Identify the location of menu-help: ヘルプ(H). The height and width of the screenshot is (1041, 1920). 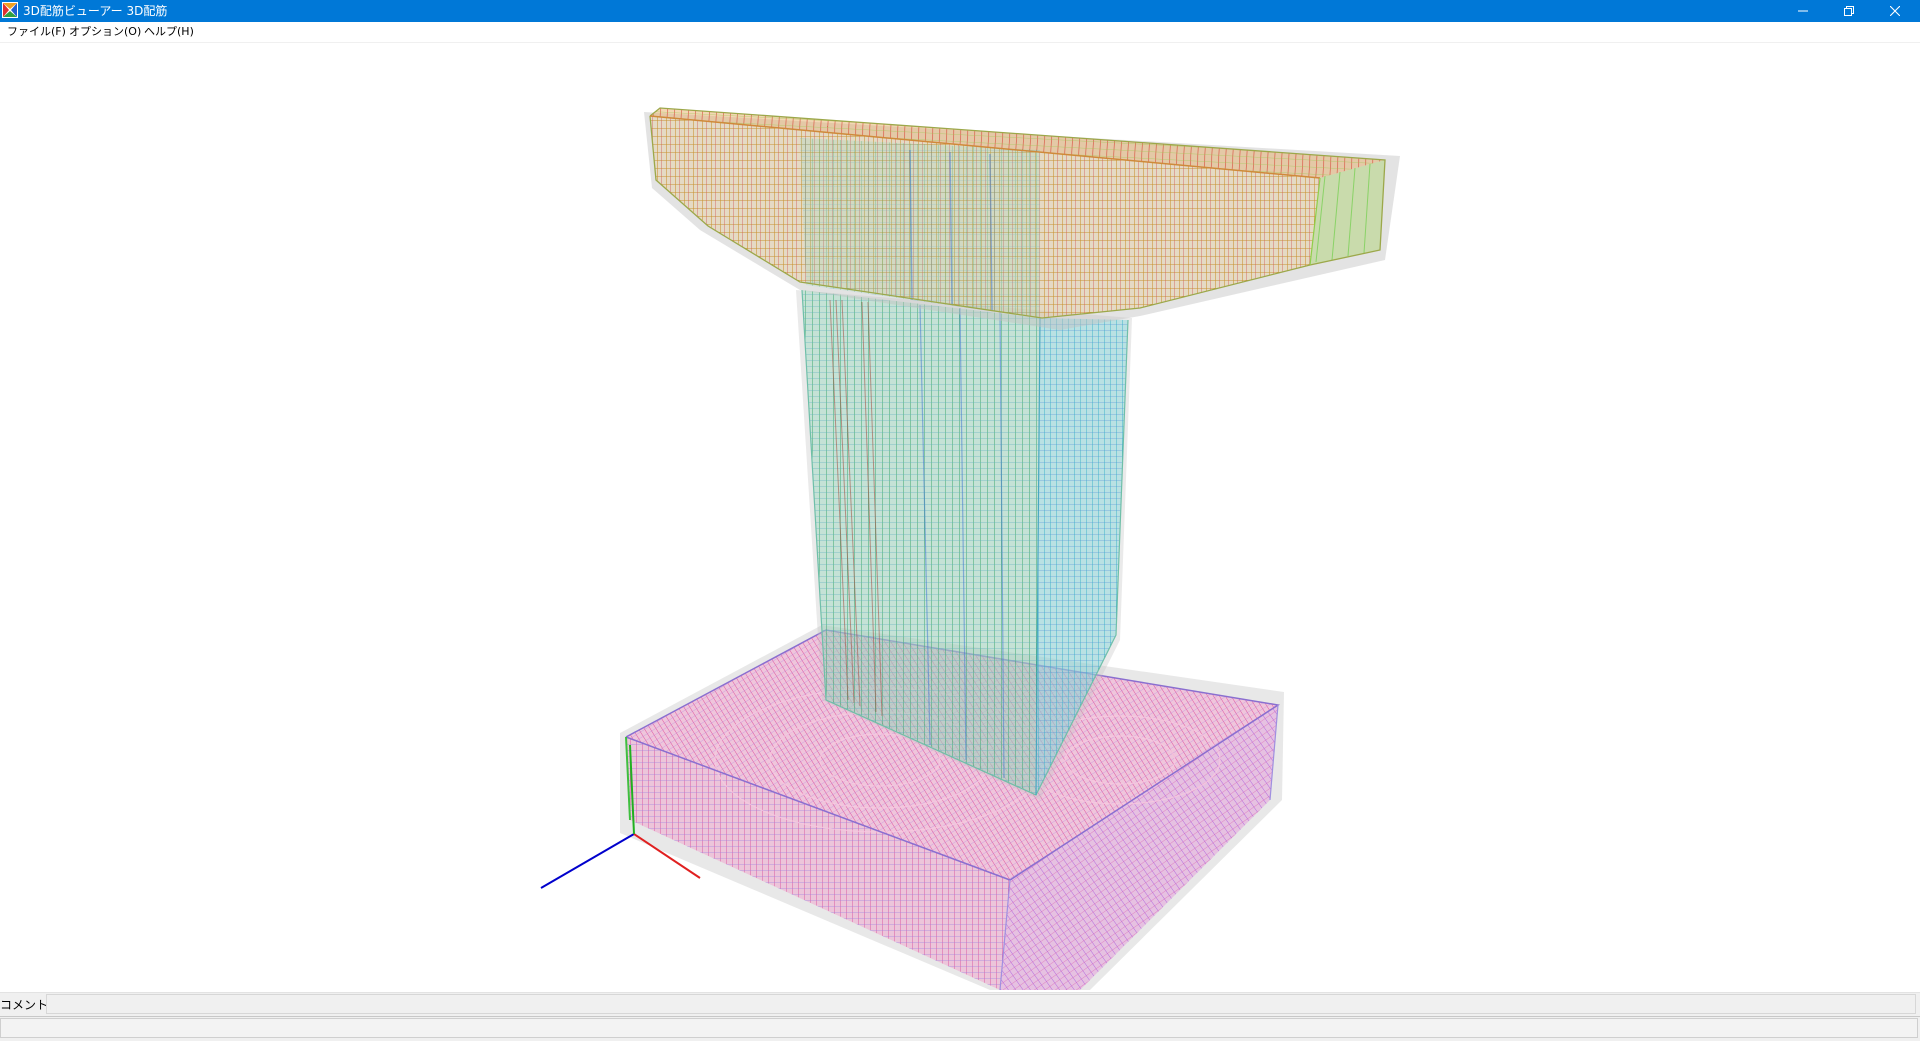
(169, 32).